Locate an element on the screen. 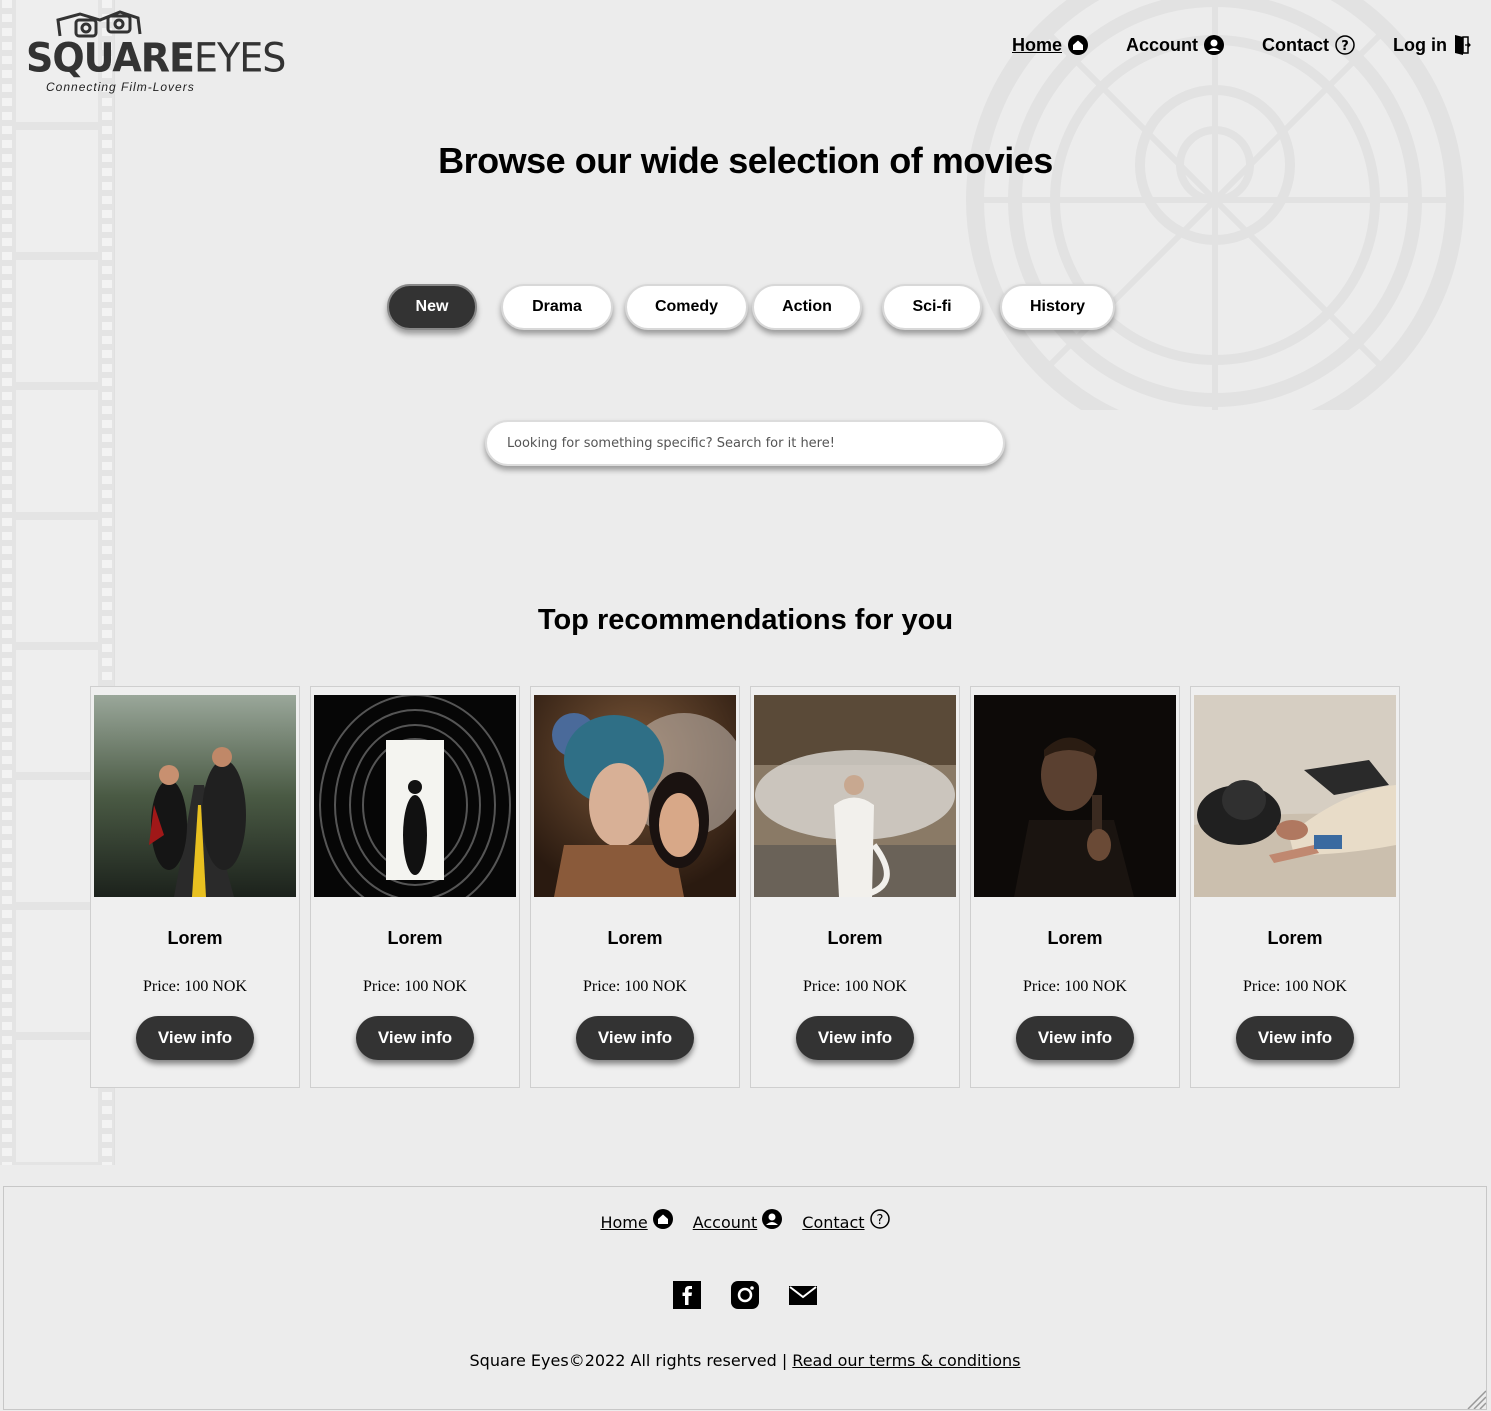  nav-home: Home is located at coordinates (1050, 45).